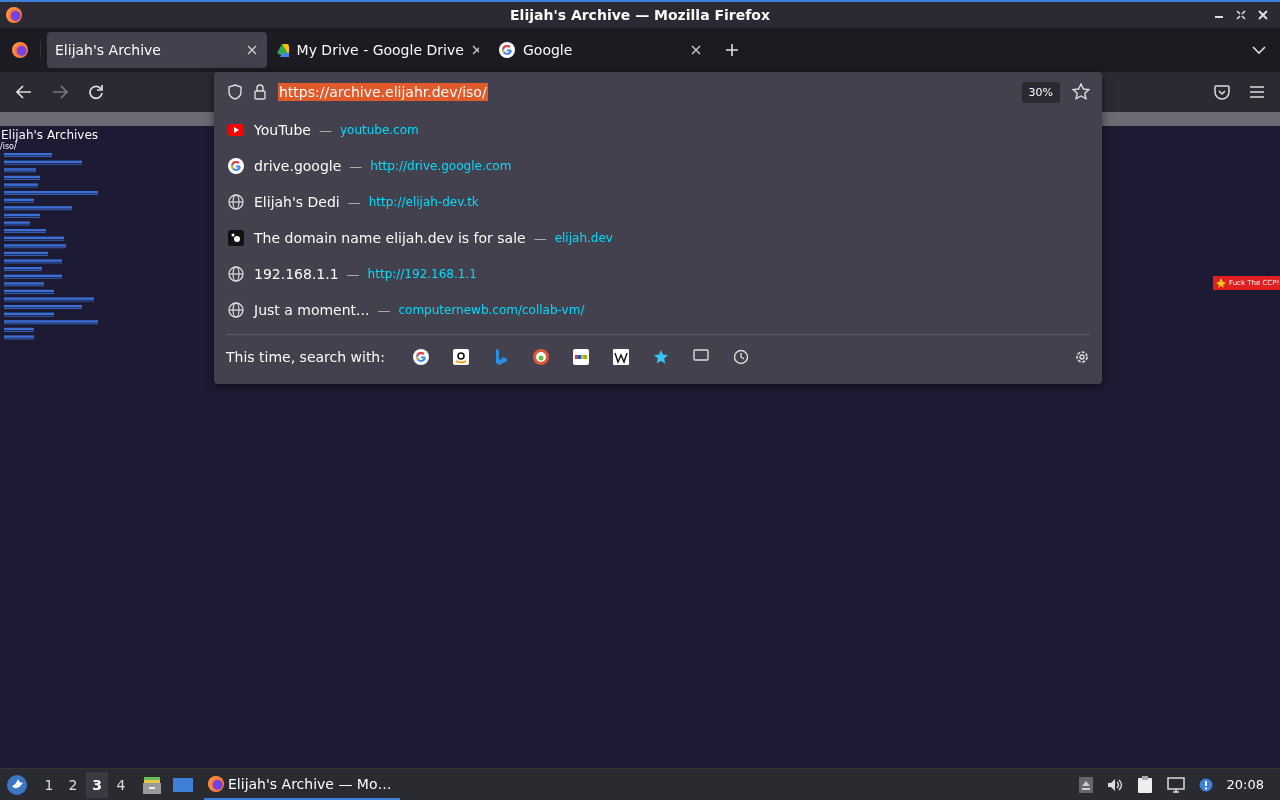  What do you see at coordinates (236, 238) in the screenshot?
I see `site-icon` at bounding box center [236, 238].